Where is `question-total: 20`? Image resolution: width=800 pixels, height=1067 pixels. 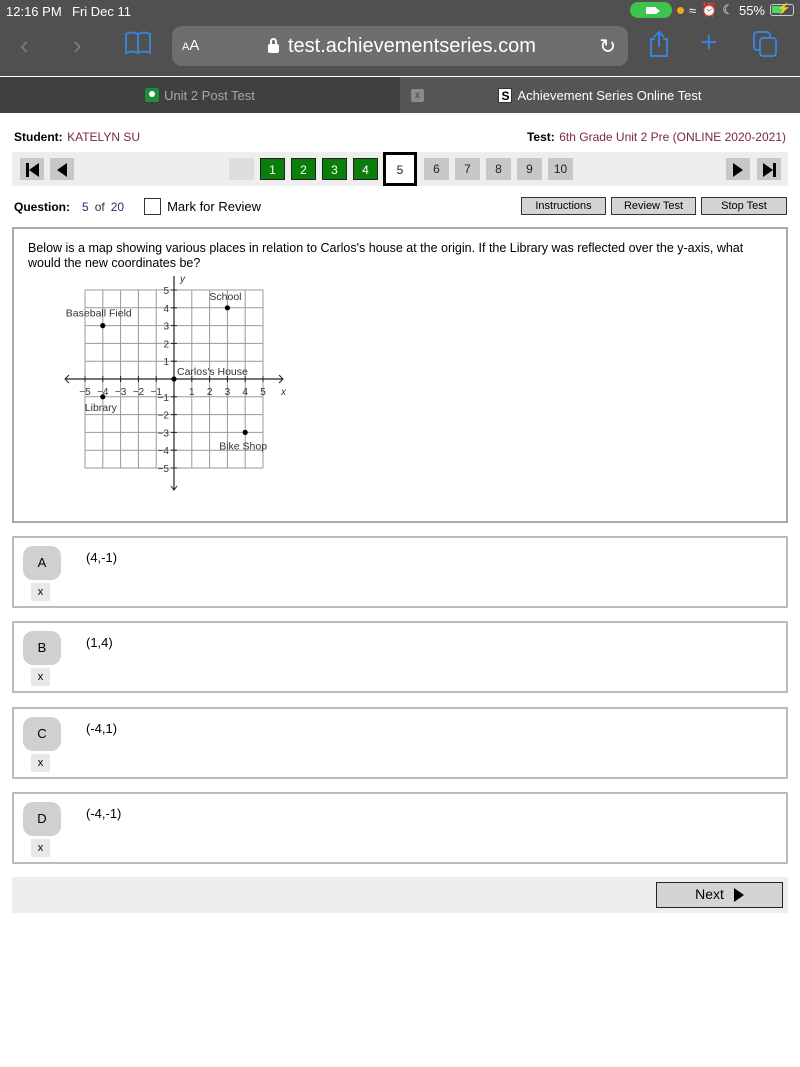 question-total: 20 is located at coordinates (117, 206).